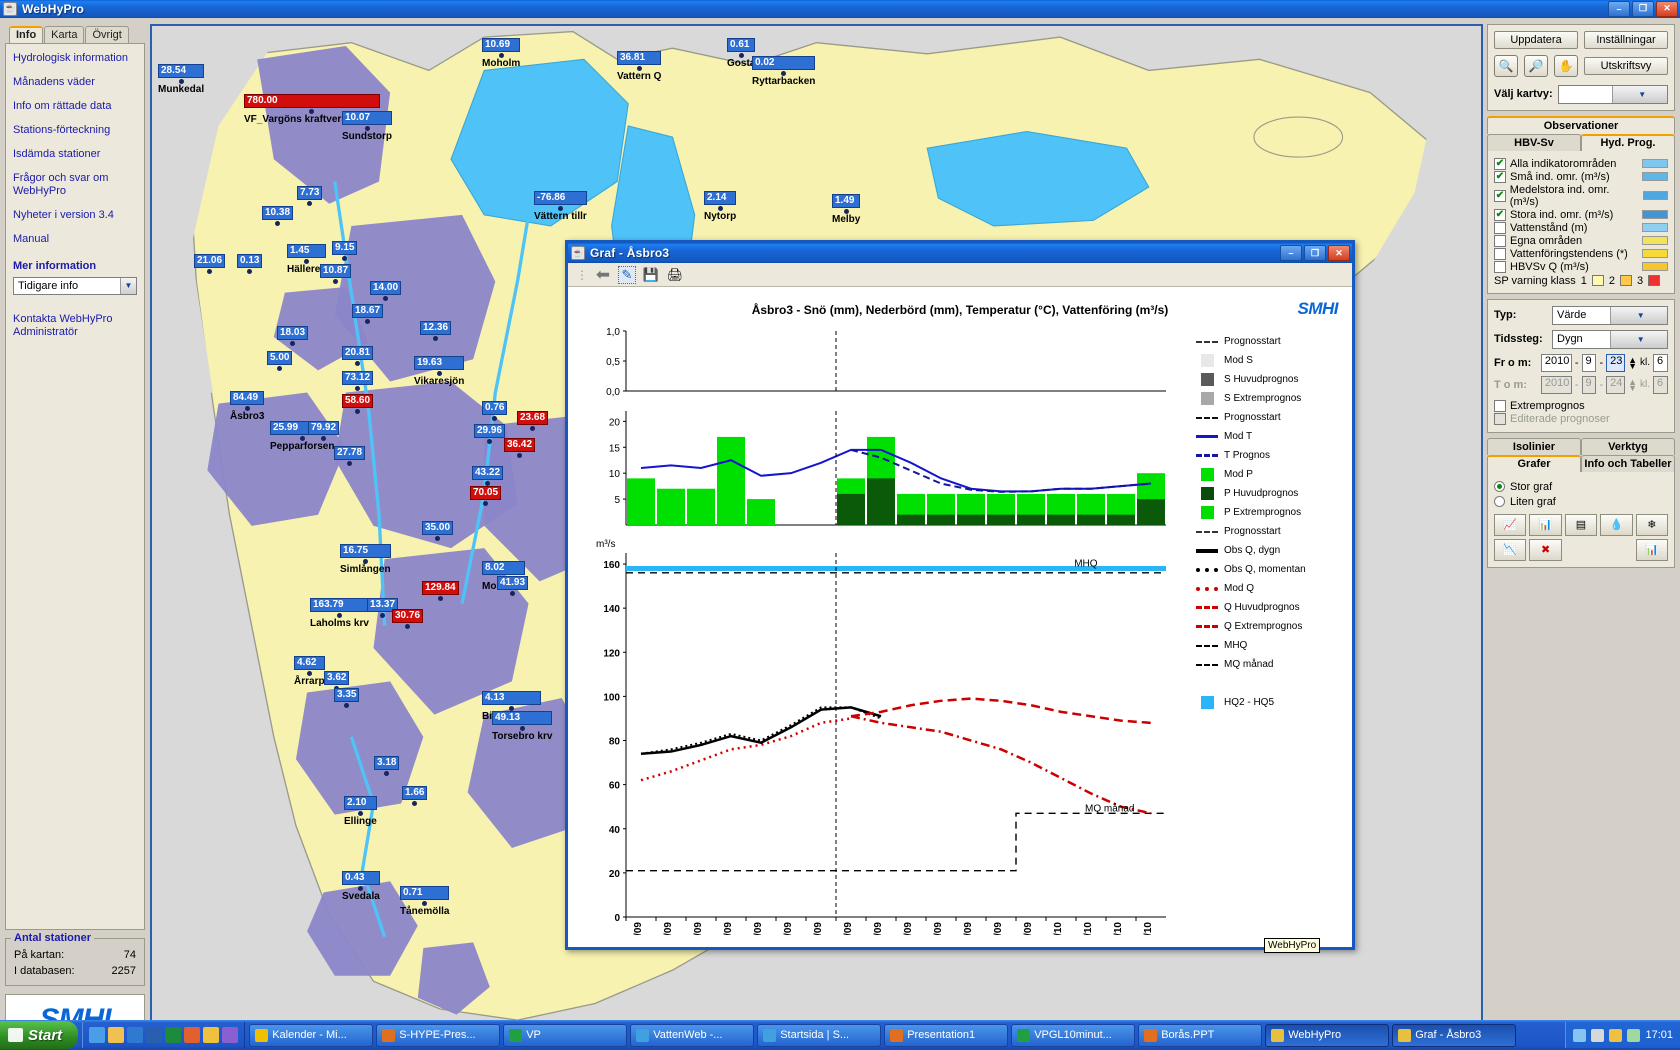 The width and height of the screenshot is (1680, 1050). I want to click on from-year-input: 2010, so click(1556, 362).